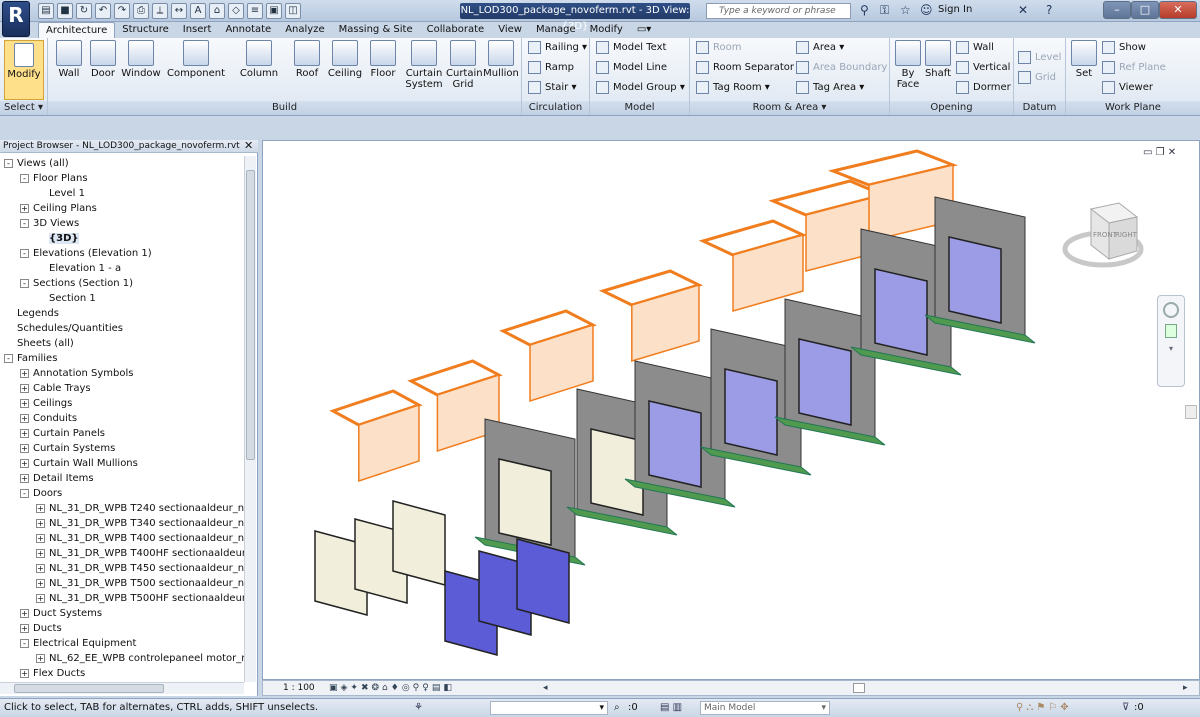  What do you see at coordinates (65, 11) in the screenshot?
I see `save-icon: ■` at bounding box center [65, 11].